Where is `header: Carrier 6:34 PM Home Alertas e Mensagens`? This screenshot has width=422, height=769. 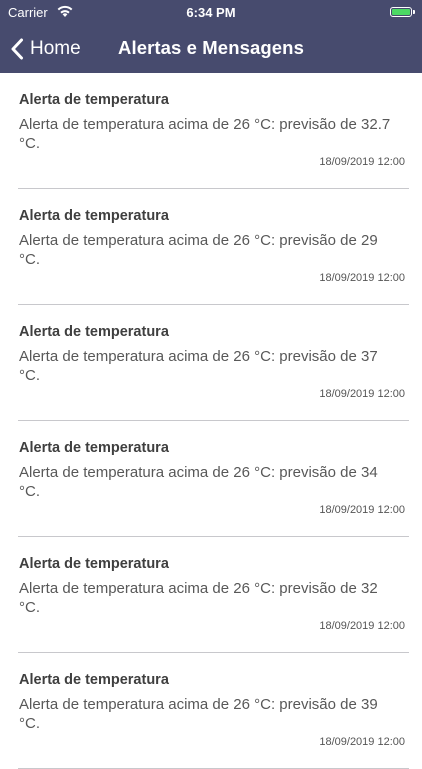 header: Carrier 6:34 PM Home Alertas e Mensagens is located at coordinates (211, 36).